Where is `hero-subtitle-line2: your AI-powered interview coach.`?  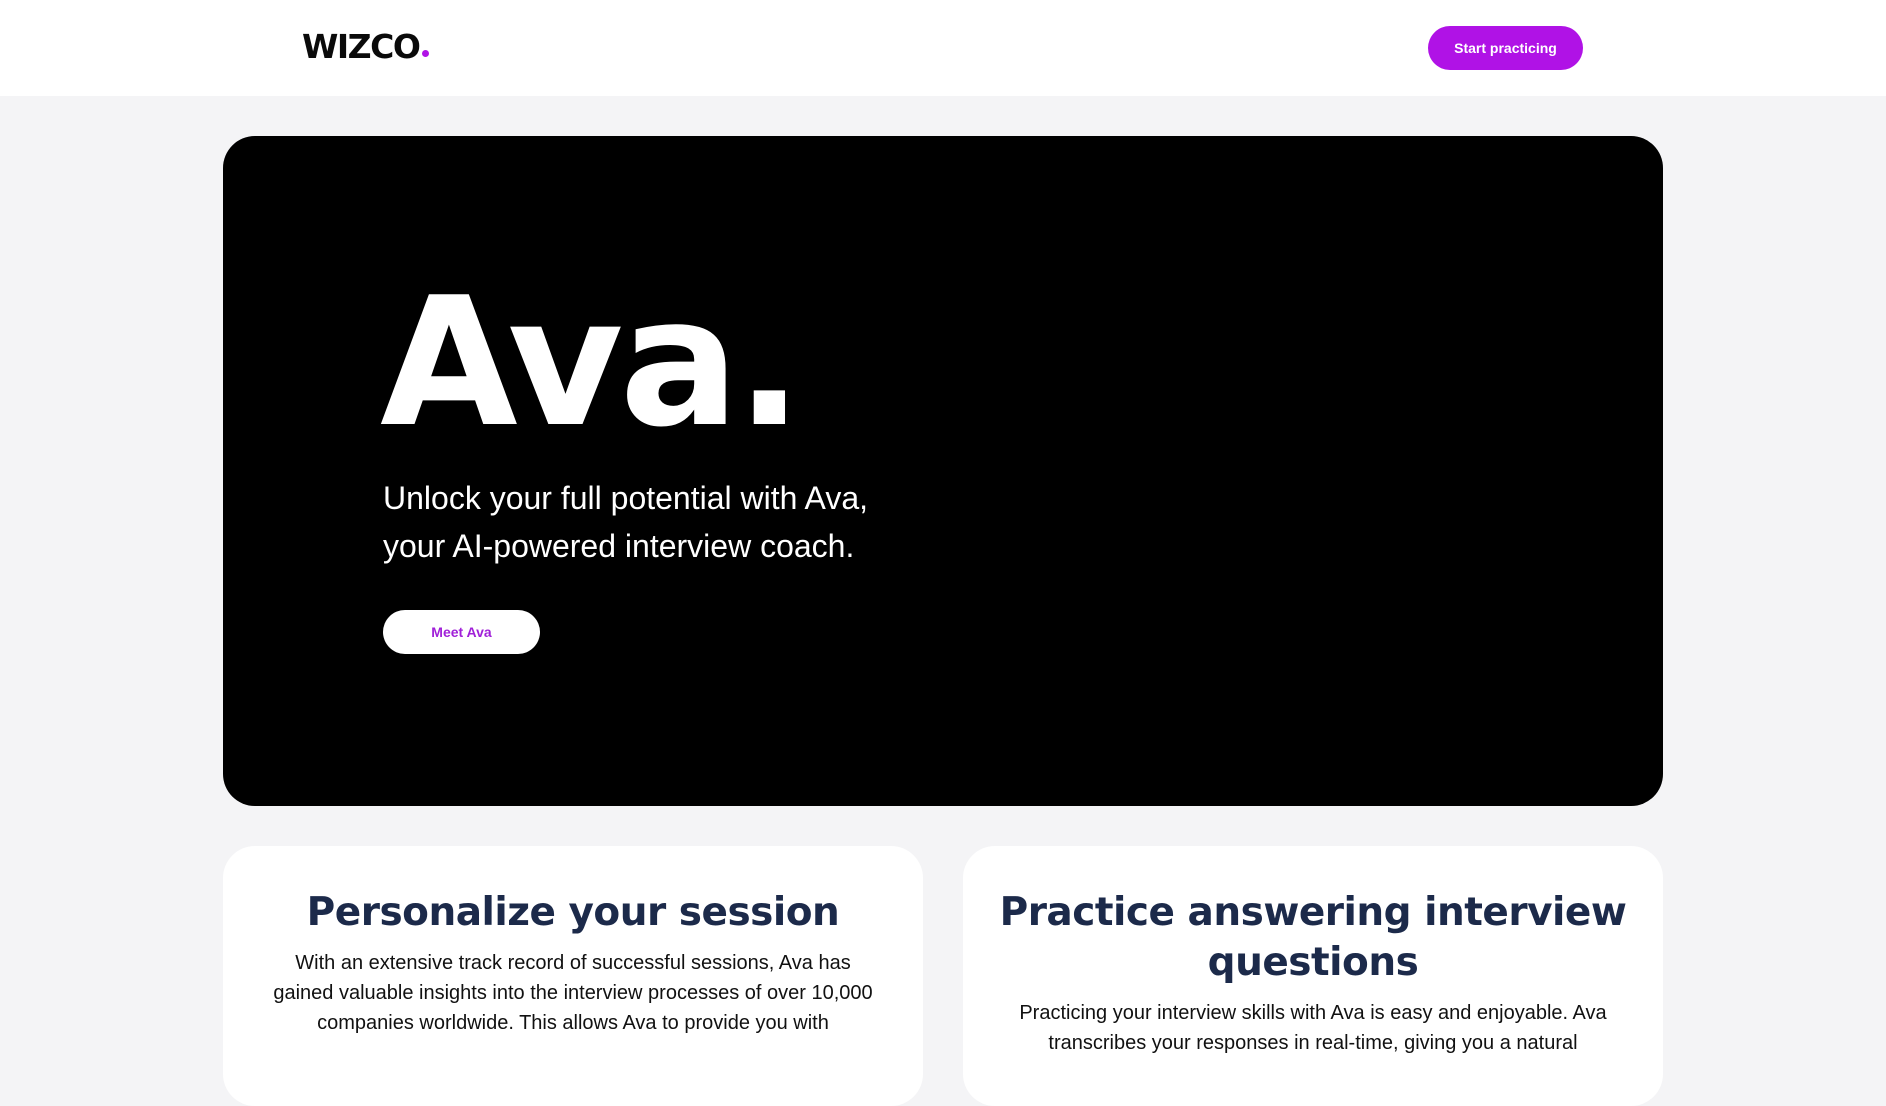
hero-subtitle-line2: your AI-powered interview coach. is located at coordinates (619, 546).